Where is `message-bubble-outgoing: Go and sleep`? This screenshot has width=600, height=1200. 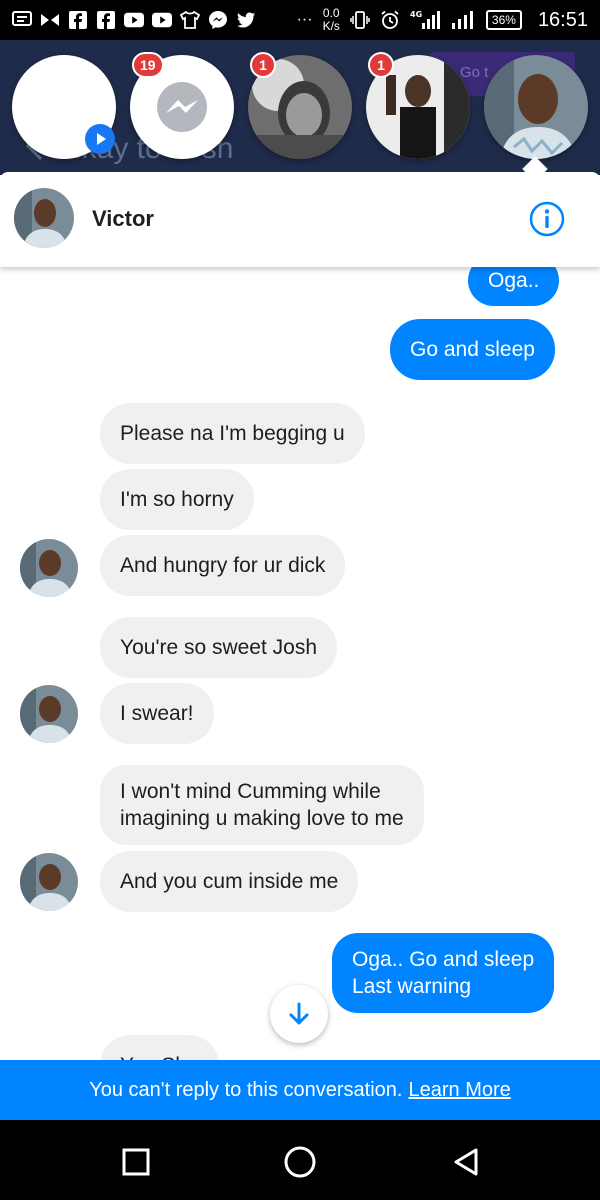 message-bubble-outgoing: Go and sleep is located at coordinates (472, 349).